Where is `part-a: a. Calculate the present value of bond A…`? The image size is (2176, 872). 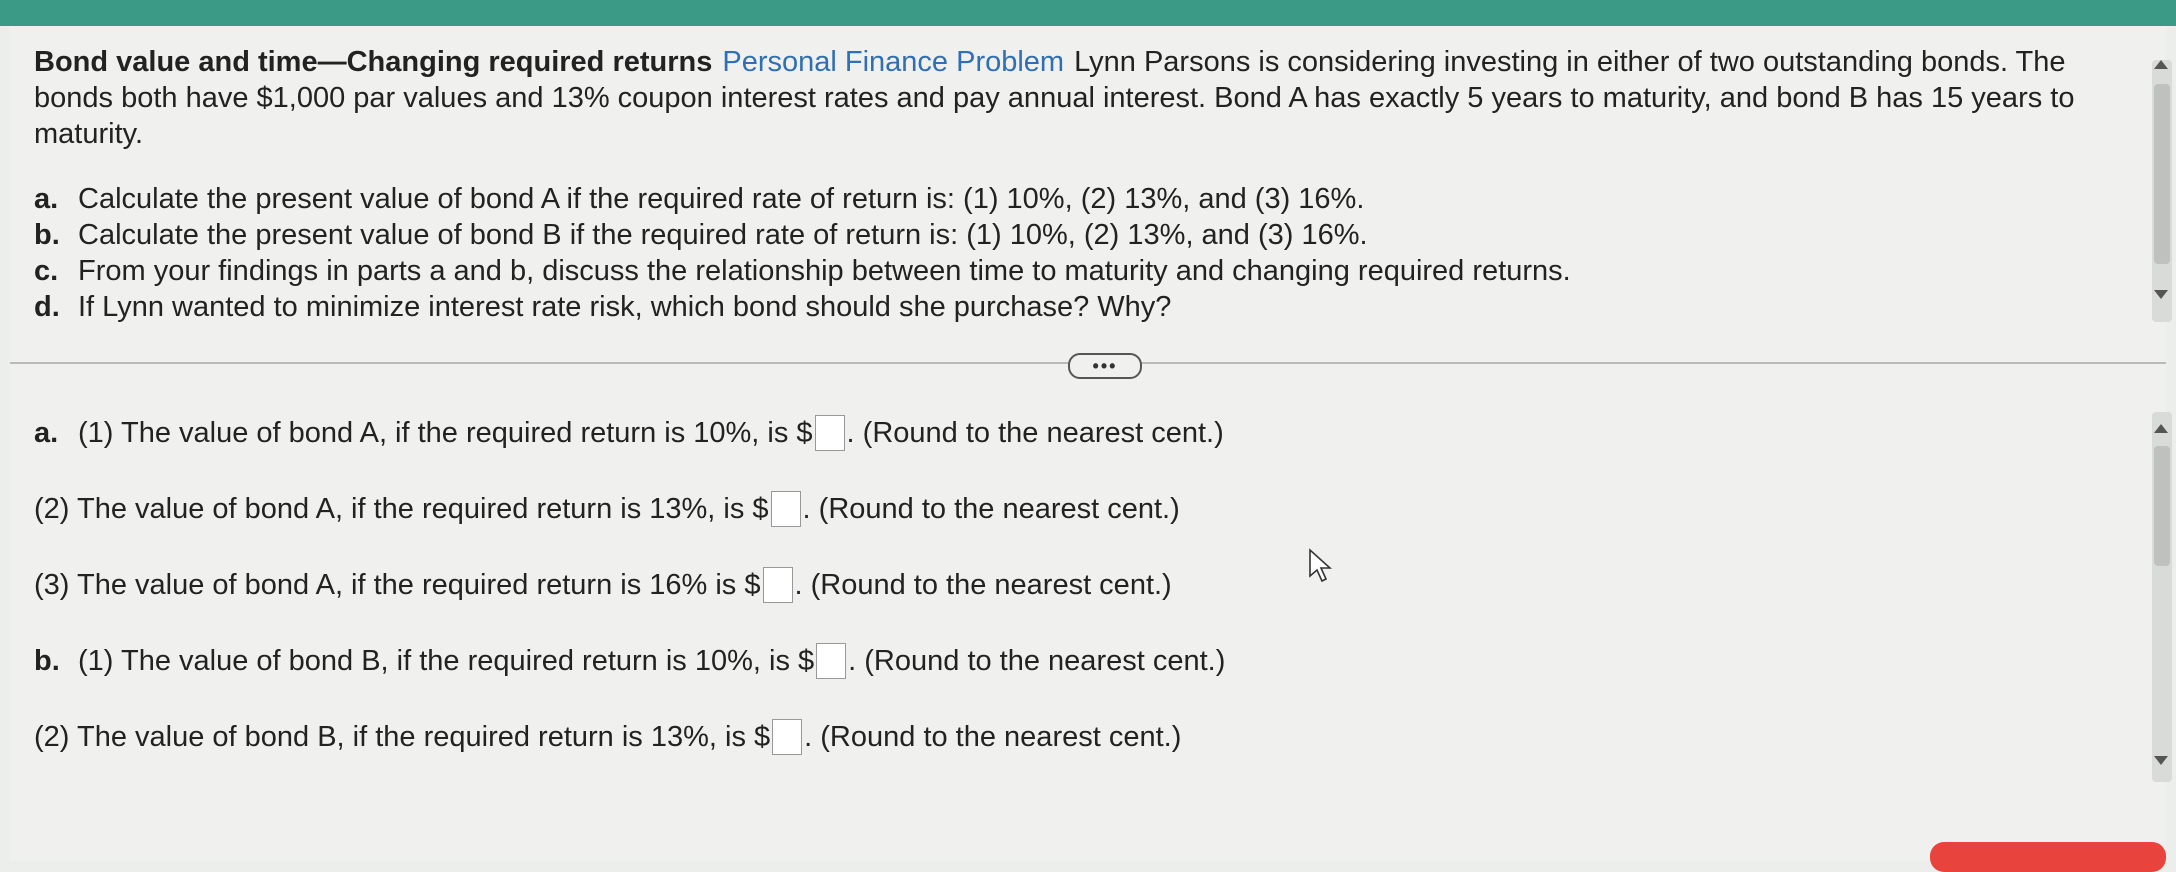
part-a: a. Calculate the present value of bond A… is located at coordinates (802, 199).